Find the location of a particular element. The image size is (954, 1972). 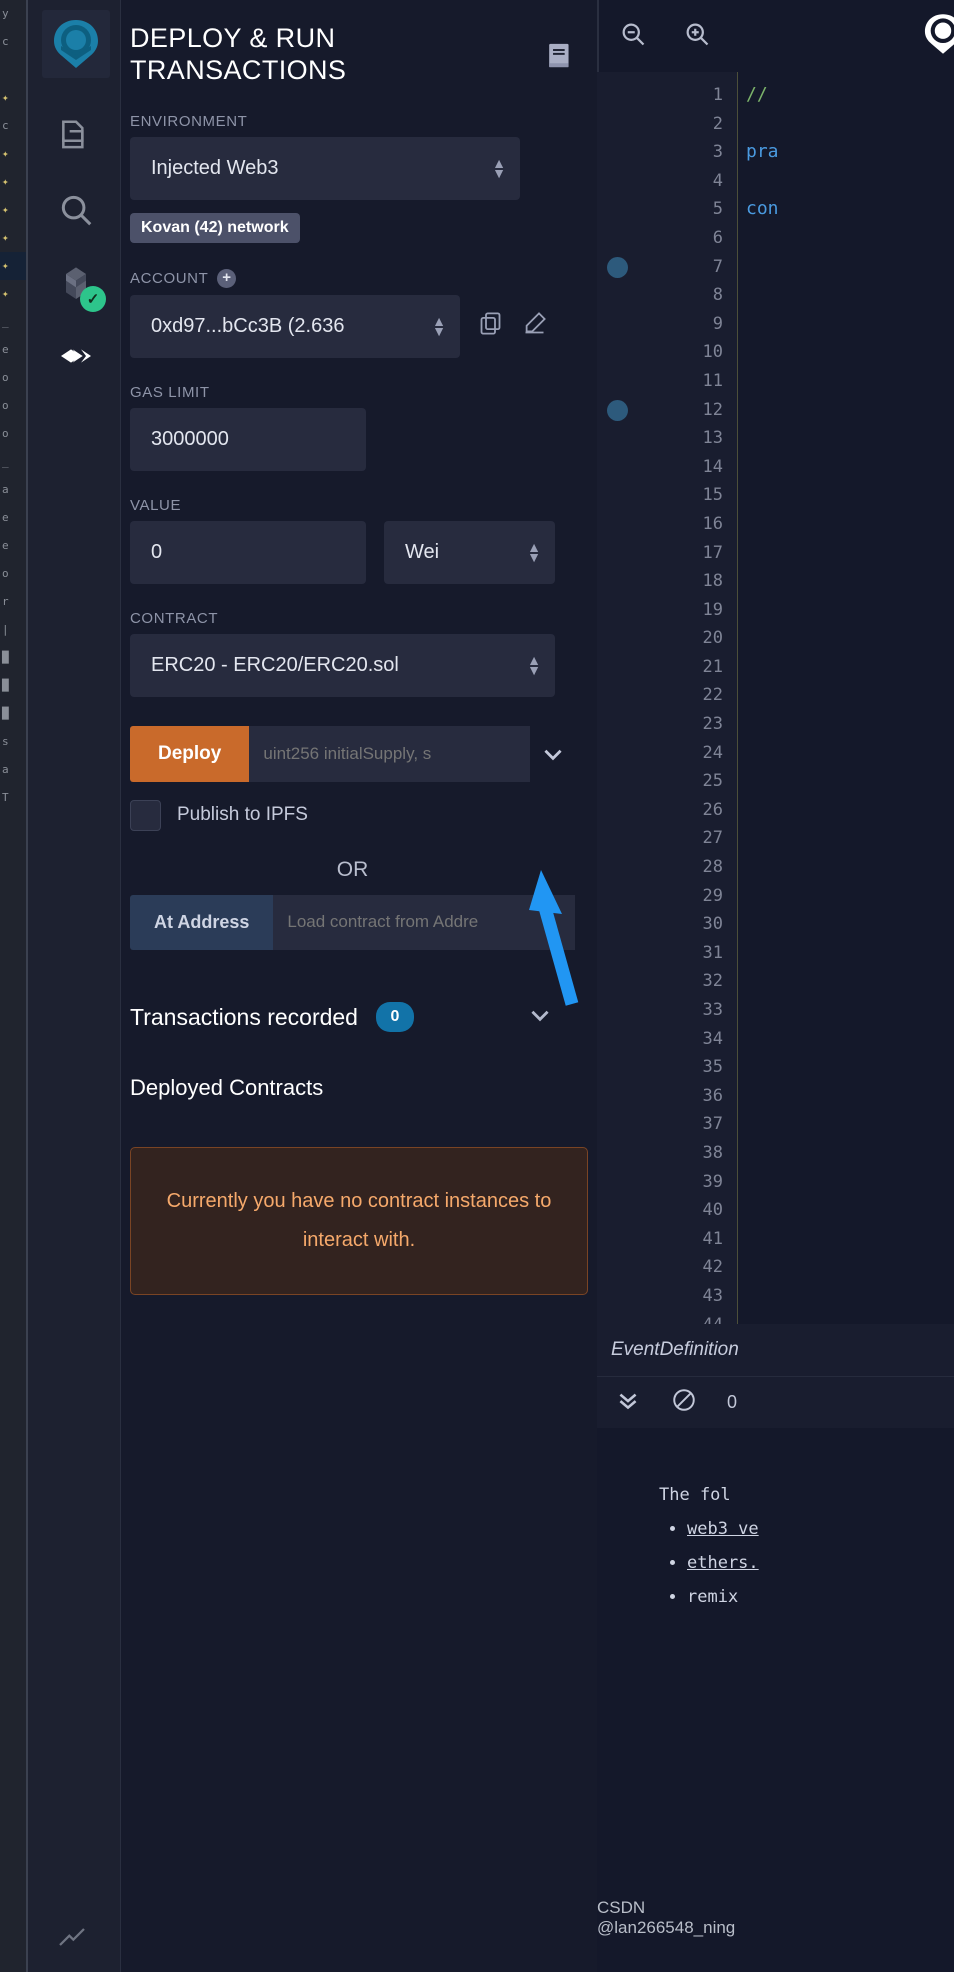

deploy-button: Deploy is located at coordinates (190, 753).